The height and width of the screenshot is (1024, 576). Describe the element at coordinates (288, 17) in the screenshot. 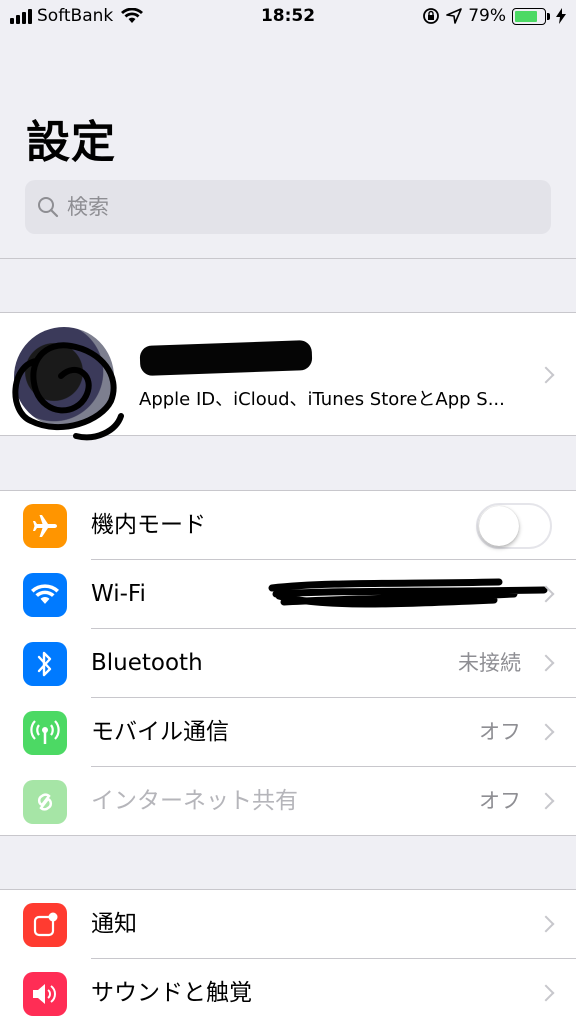

I see `status-bar: SoftBank 18:52 79%` at that location.